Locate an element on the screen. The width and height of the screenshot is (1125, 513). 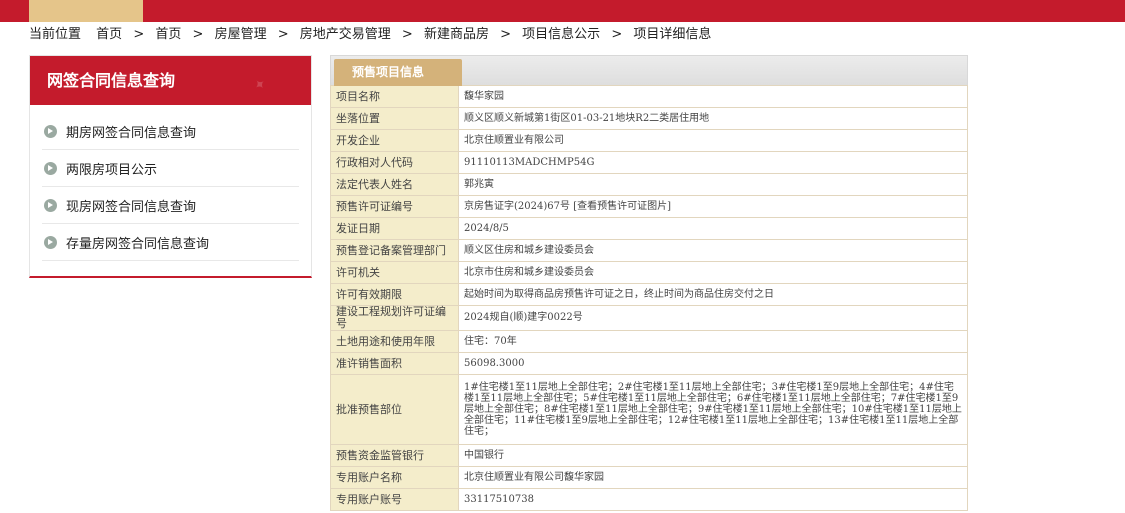
sidebar-title: 网签合同信息查询 ✦ is located at coordinates (170, 80).